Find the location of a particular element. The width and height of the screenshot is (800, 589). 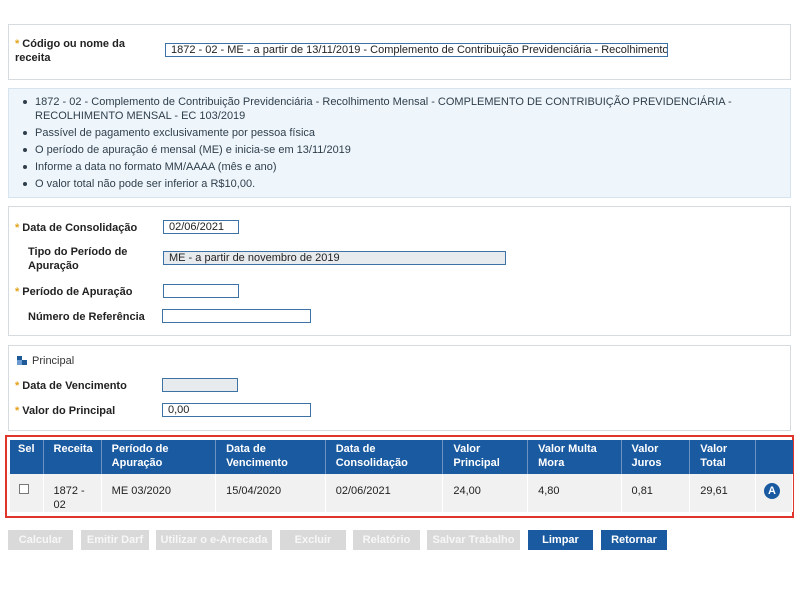

data-consolidacao-label-wrap: * Data de Consolidação is located at coordinates (76, 228).